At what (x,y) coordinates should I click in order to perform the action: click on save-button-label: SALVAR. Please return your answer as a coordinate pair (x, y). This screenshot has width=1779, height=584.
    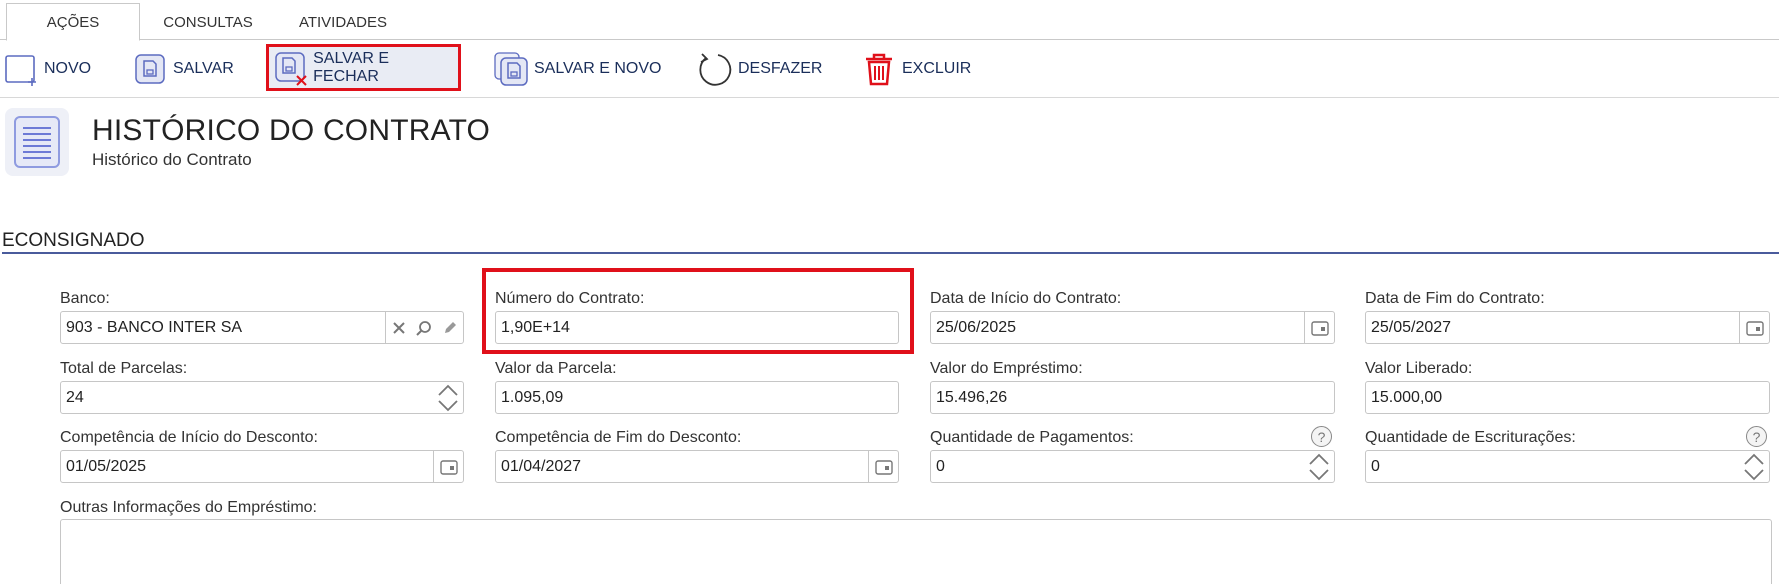
    Looking at the image, I should click on (203, 68).